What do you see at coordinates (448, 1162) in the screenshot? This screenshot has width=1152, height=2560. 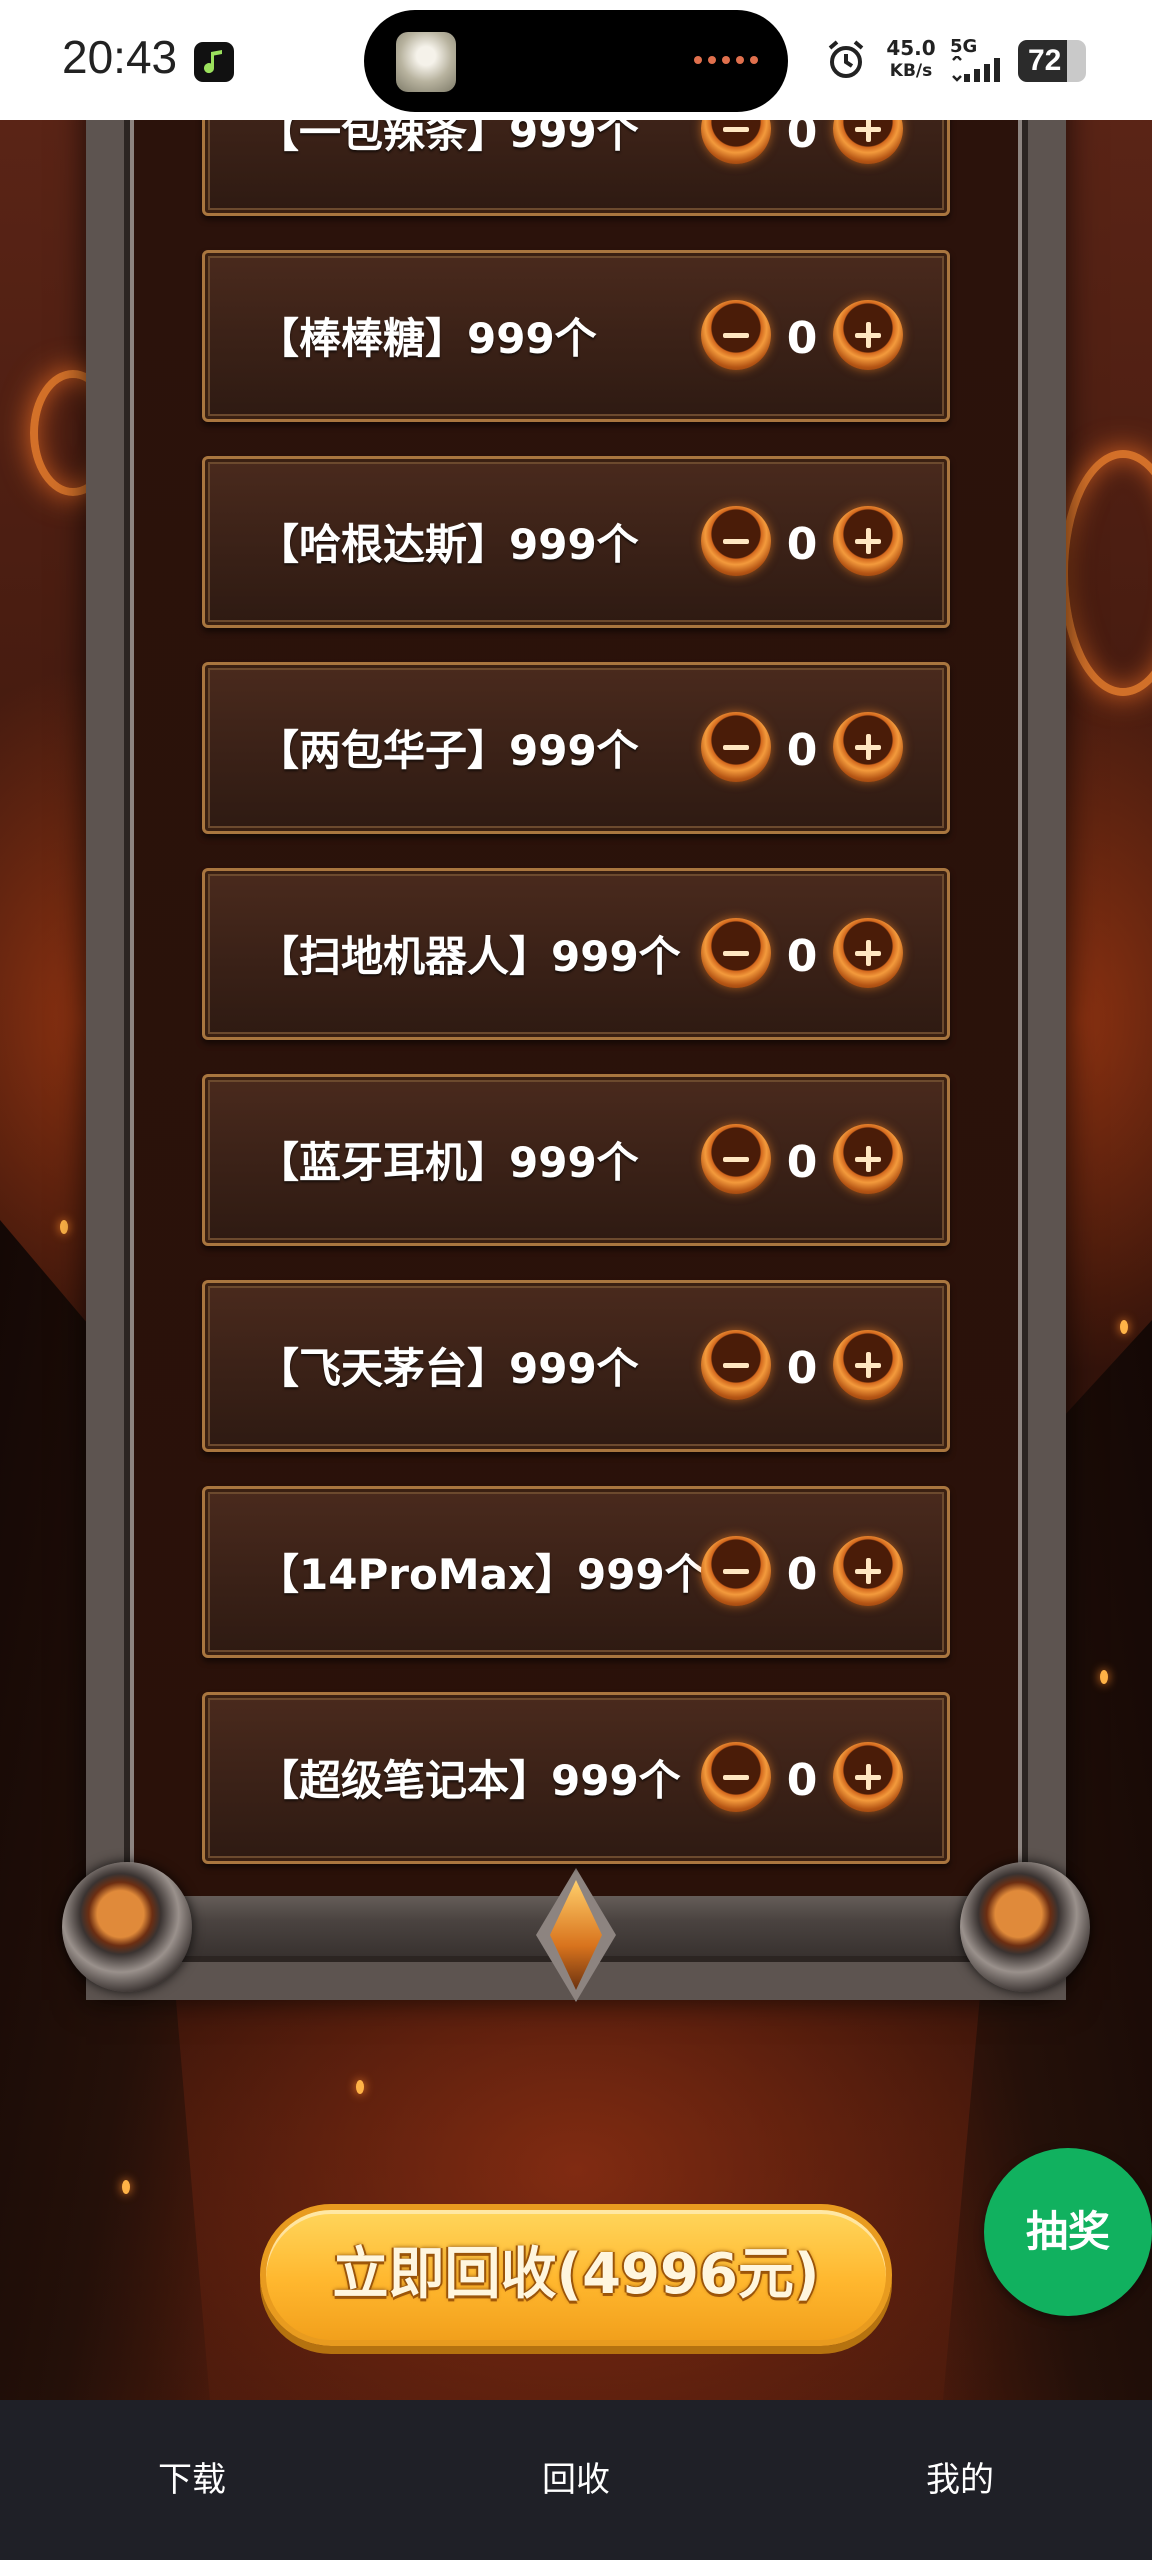 I see `item-name: 【蓝牙耳机】999个` at bounding box center [448, 1162].